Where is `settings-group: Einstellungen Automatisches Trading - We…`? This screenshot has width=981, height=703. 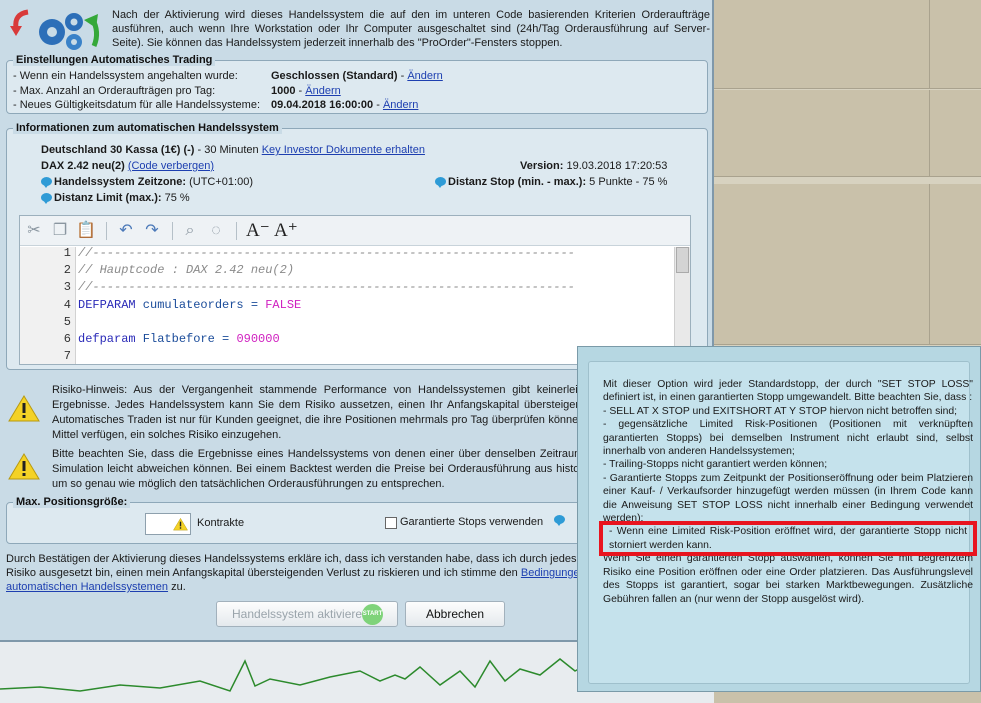 settings-group: Einstellungen Automatisches Trading - We… is located at coordinates (357, 84).